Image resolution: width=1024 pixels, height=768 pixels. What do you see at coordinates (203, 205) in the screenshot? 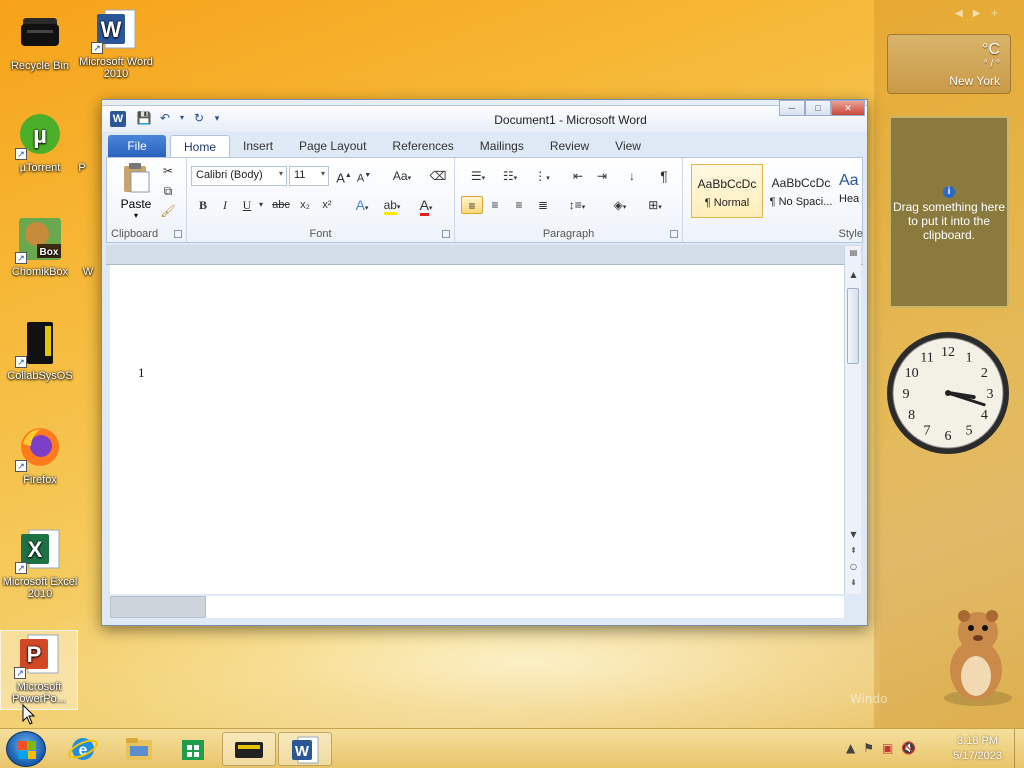
I see `bold-button: B` at bounding box center [203, 205].